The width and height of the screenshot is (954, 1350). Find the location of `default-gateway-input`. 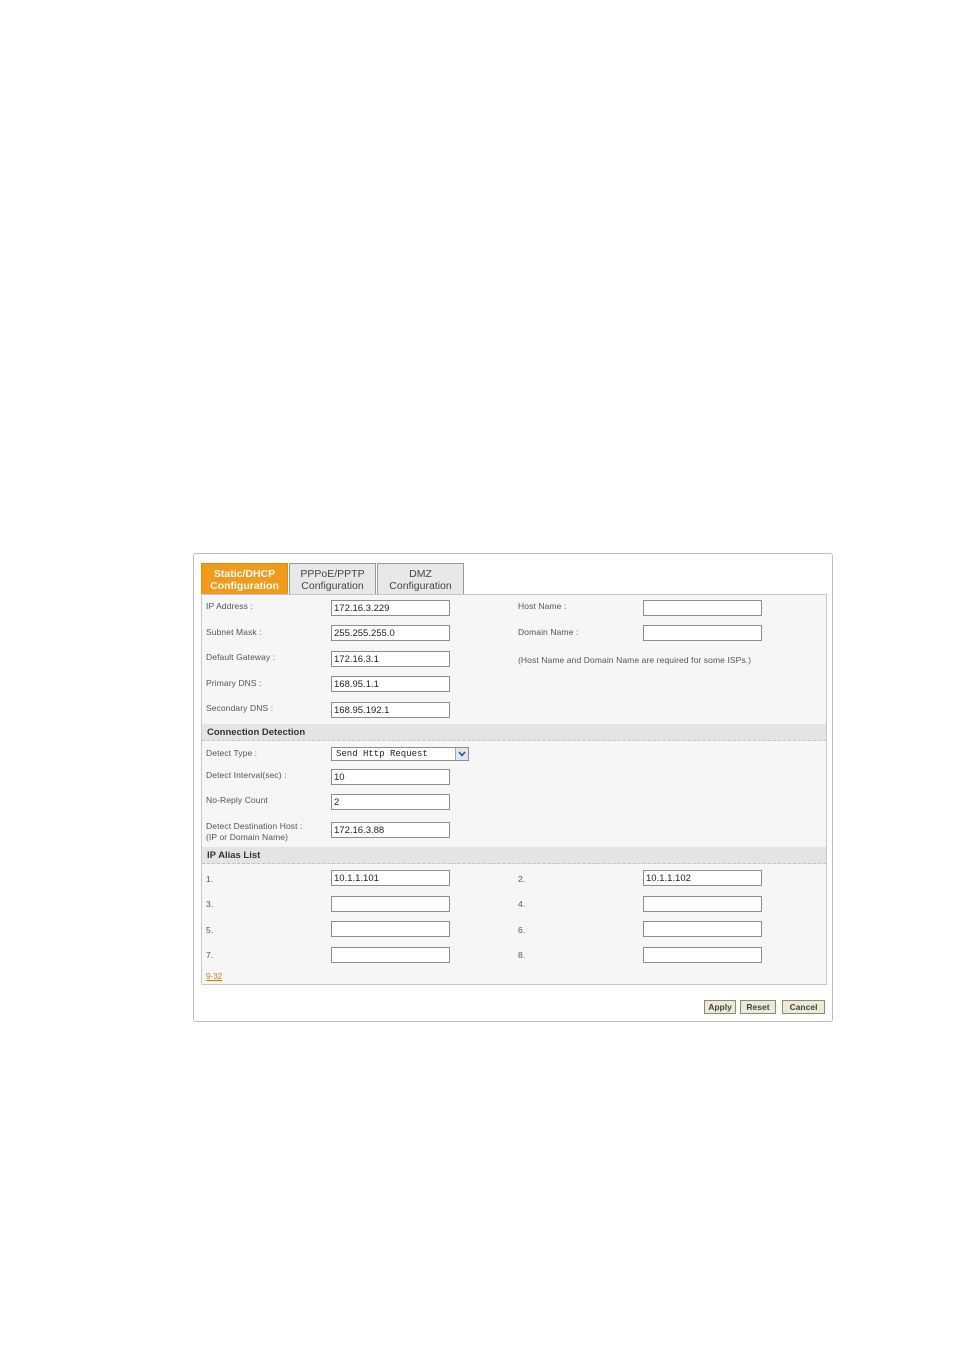

default-gateway-input is located at coordinates (390, 659).